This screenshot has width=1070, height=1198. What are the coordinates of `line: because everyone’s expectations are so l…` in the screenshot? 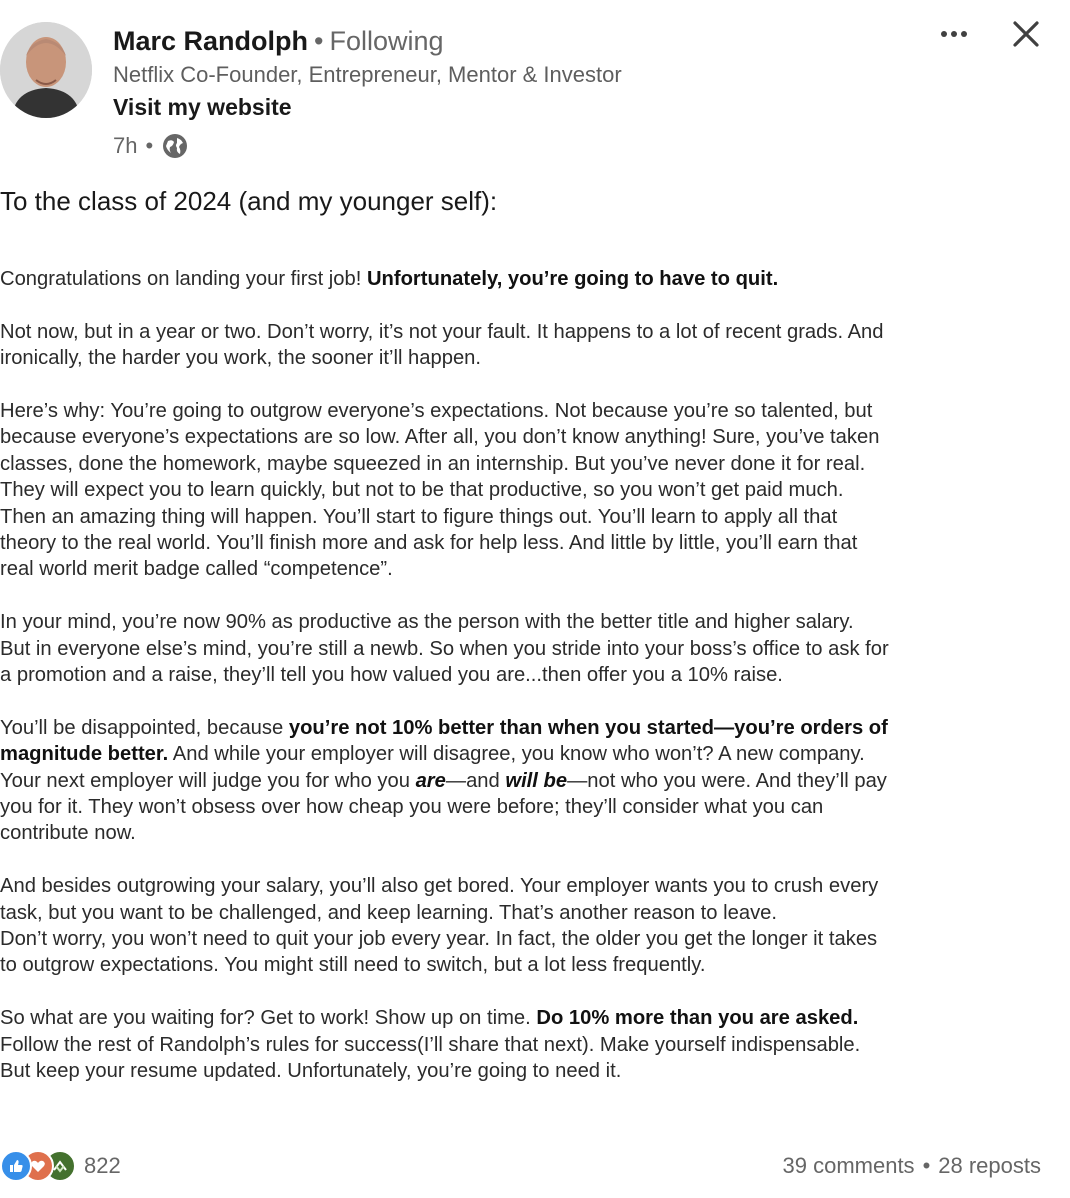 It's located at (440, 437).